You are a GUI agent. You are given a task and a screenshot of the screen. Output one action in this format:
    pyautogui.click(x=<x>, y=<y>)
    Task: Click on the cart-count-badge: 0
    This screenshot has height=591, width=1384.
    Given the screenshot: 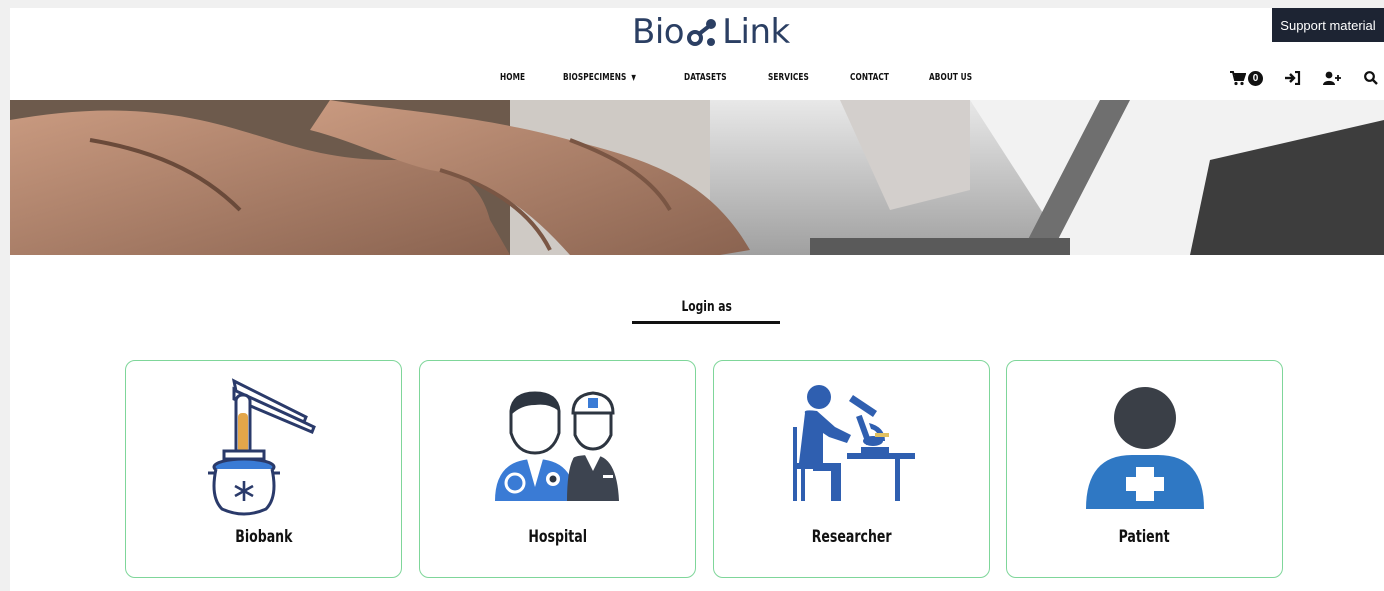 What is the action you would take?
    pyautogui.click(x=1255, y=78)
    